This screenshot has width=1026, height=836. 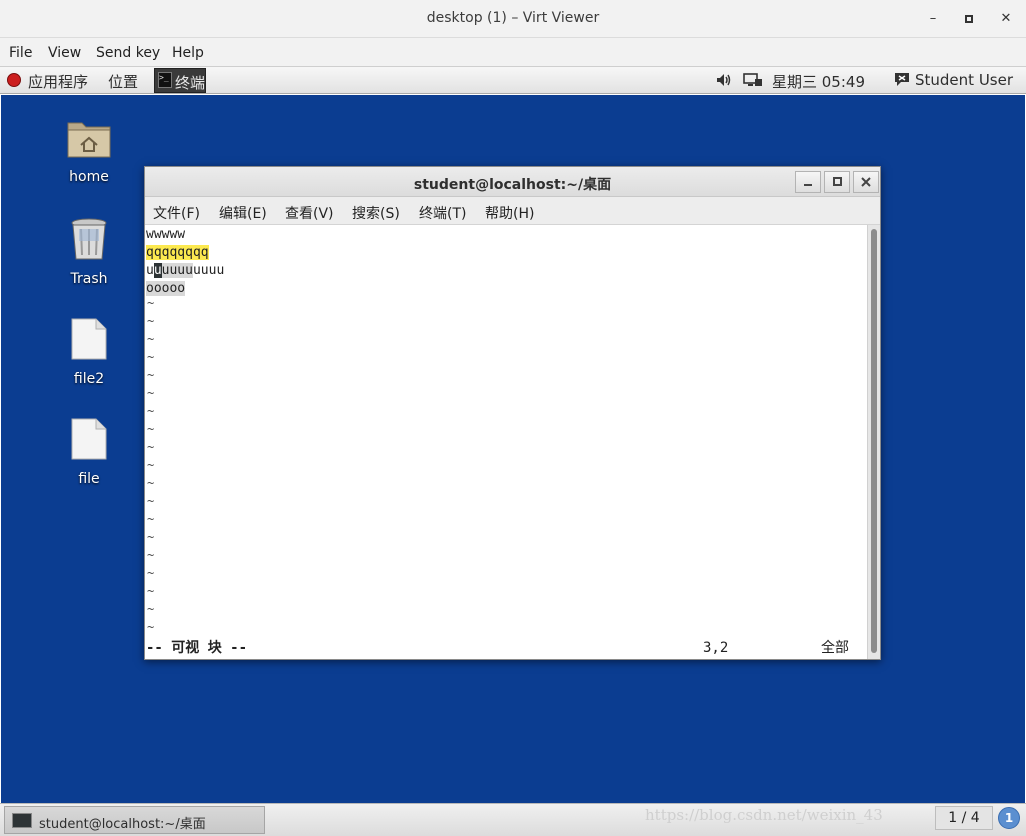 I want to click on maximize-button, so click(x=969, y=19).